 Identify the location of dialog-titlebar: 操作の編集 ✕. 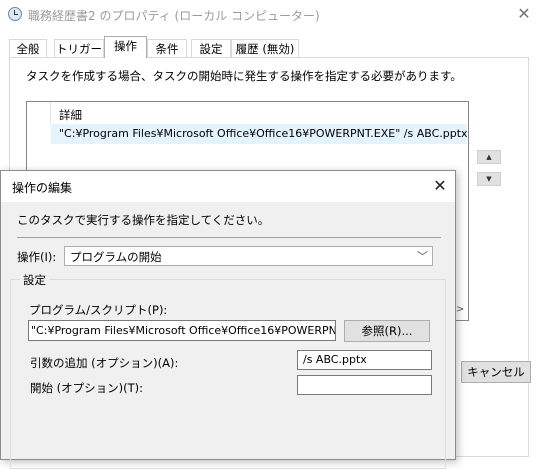
(228, 186).